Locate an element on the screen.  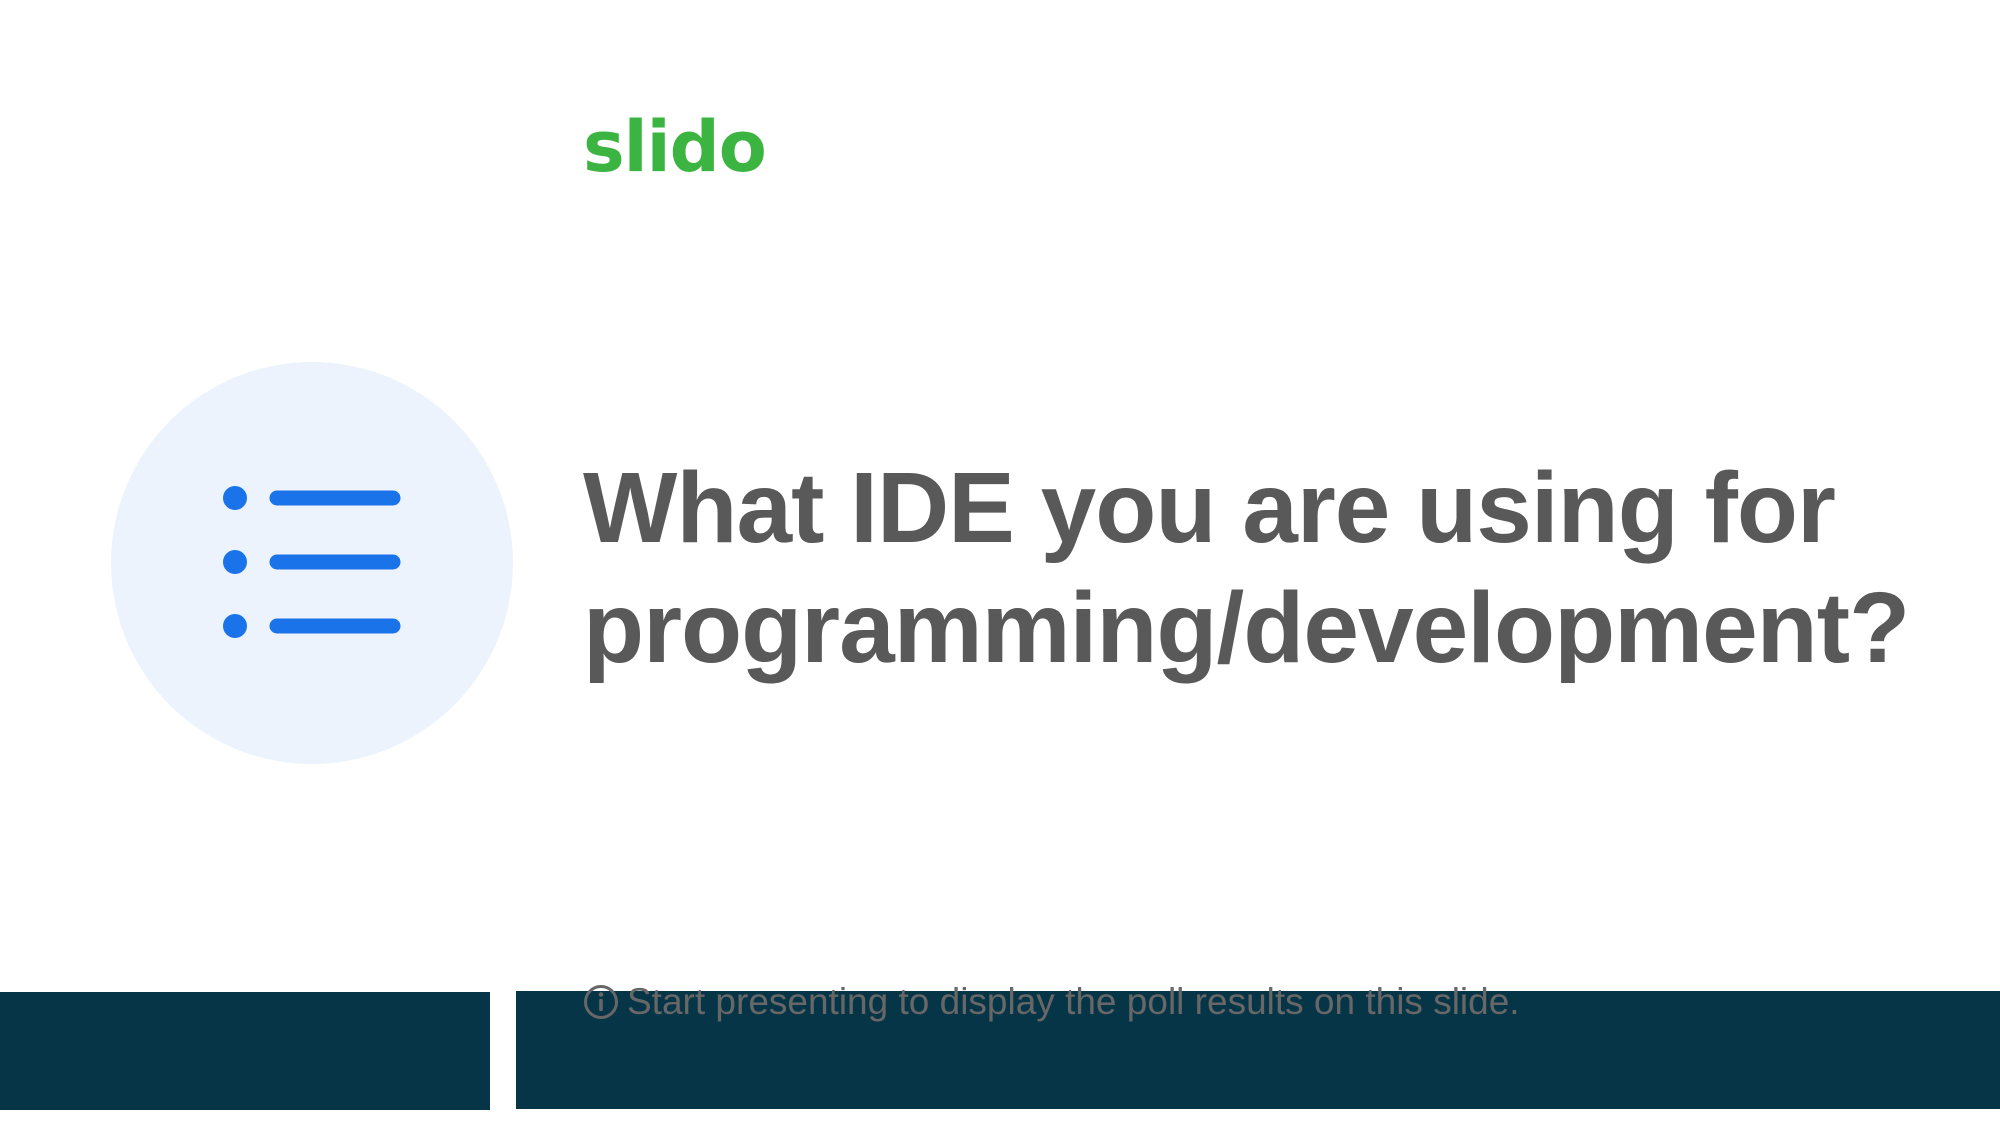
bulleted-list-icon is located at coordinates (312, 562).